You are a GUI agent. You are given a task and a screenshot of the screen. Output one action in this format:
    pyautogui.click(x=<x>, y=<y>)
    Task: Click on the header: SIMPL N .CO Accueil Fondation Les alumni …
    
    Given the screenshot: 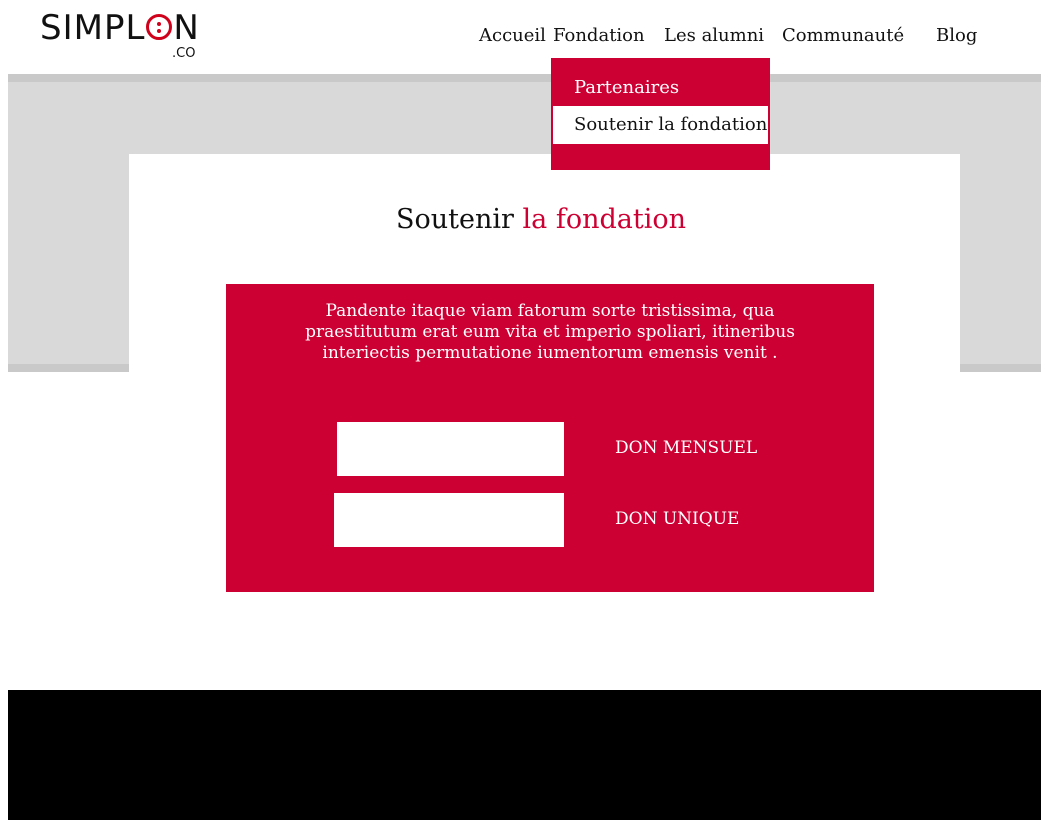 What is the action you would take?
    pyautogui.click(x=520, y=37)
    